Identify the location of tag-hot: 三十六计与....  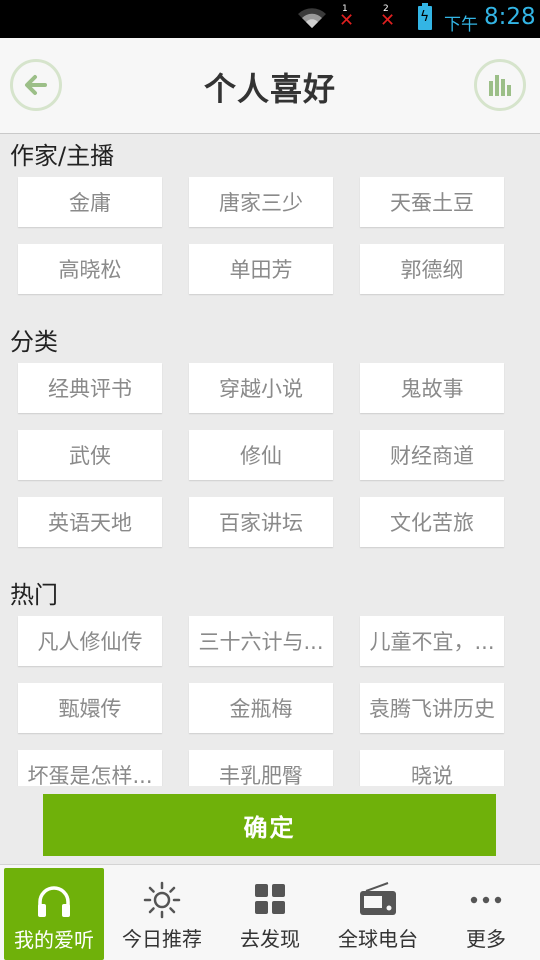
(261, 641).